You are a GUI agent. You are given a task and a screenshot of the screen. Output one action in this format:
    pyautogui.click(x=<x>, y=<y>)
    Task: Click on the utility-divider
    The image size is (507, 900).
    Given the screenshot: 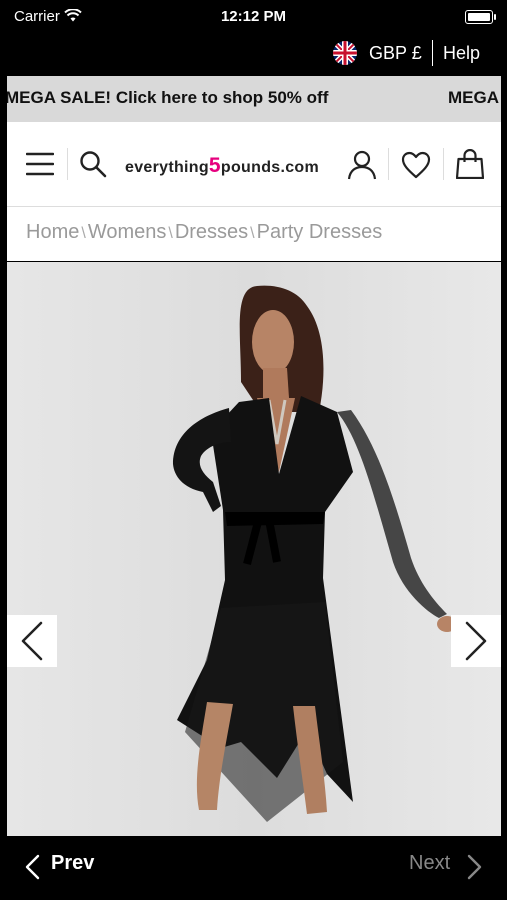 What is the action you would take?
    pyautogui.click(x=432, y=53)
    